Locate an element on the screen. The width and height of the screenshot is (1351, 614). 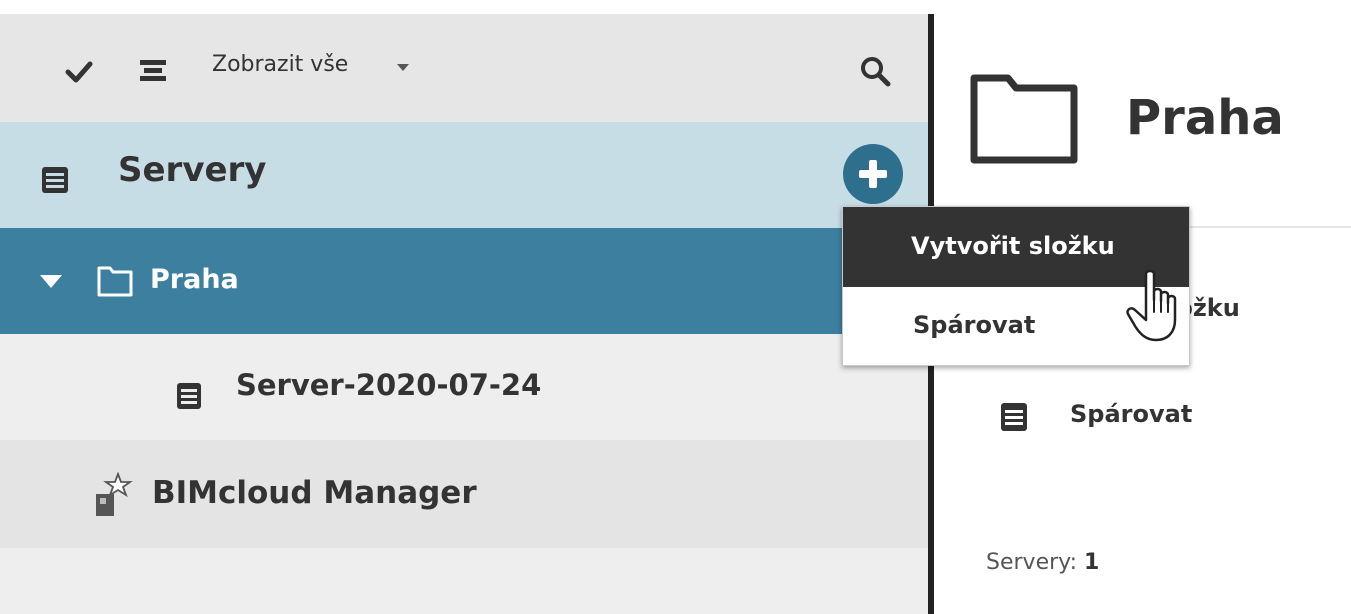
expand-caret-icon is located at coordinates (51, 281).